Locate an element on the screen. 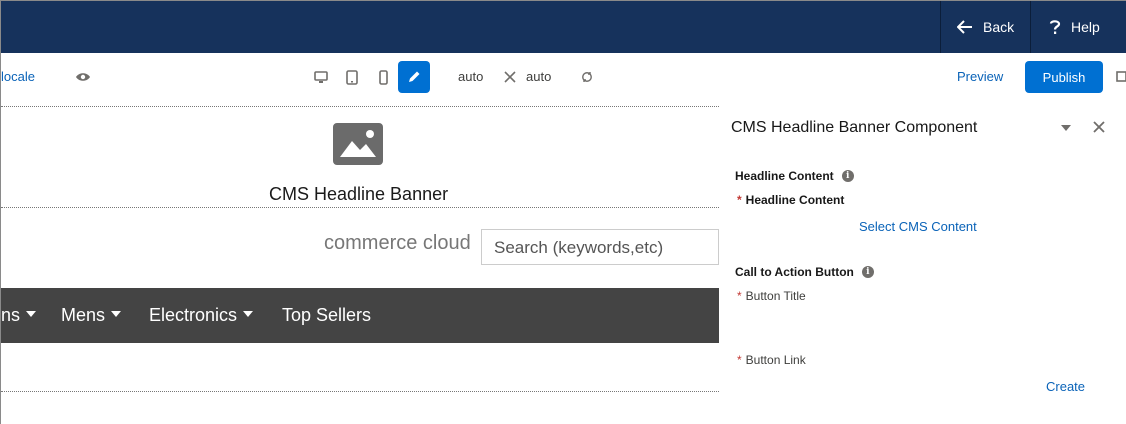  nav-item-label: Top Sellers is located at coordinates (327, 315).